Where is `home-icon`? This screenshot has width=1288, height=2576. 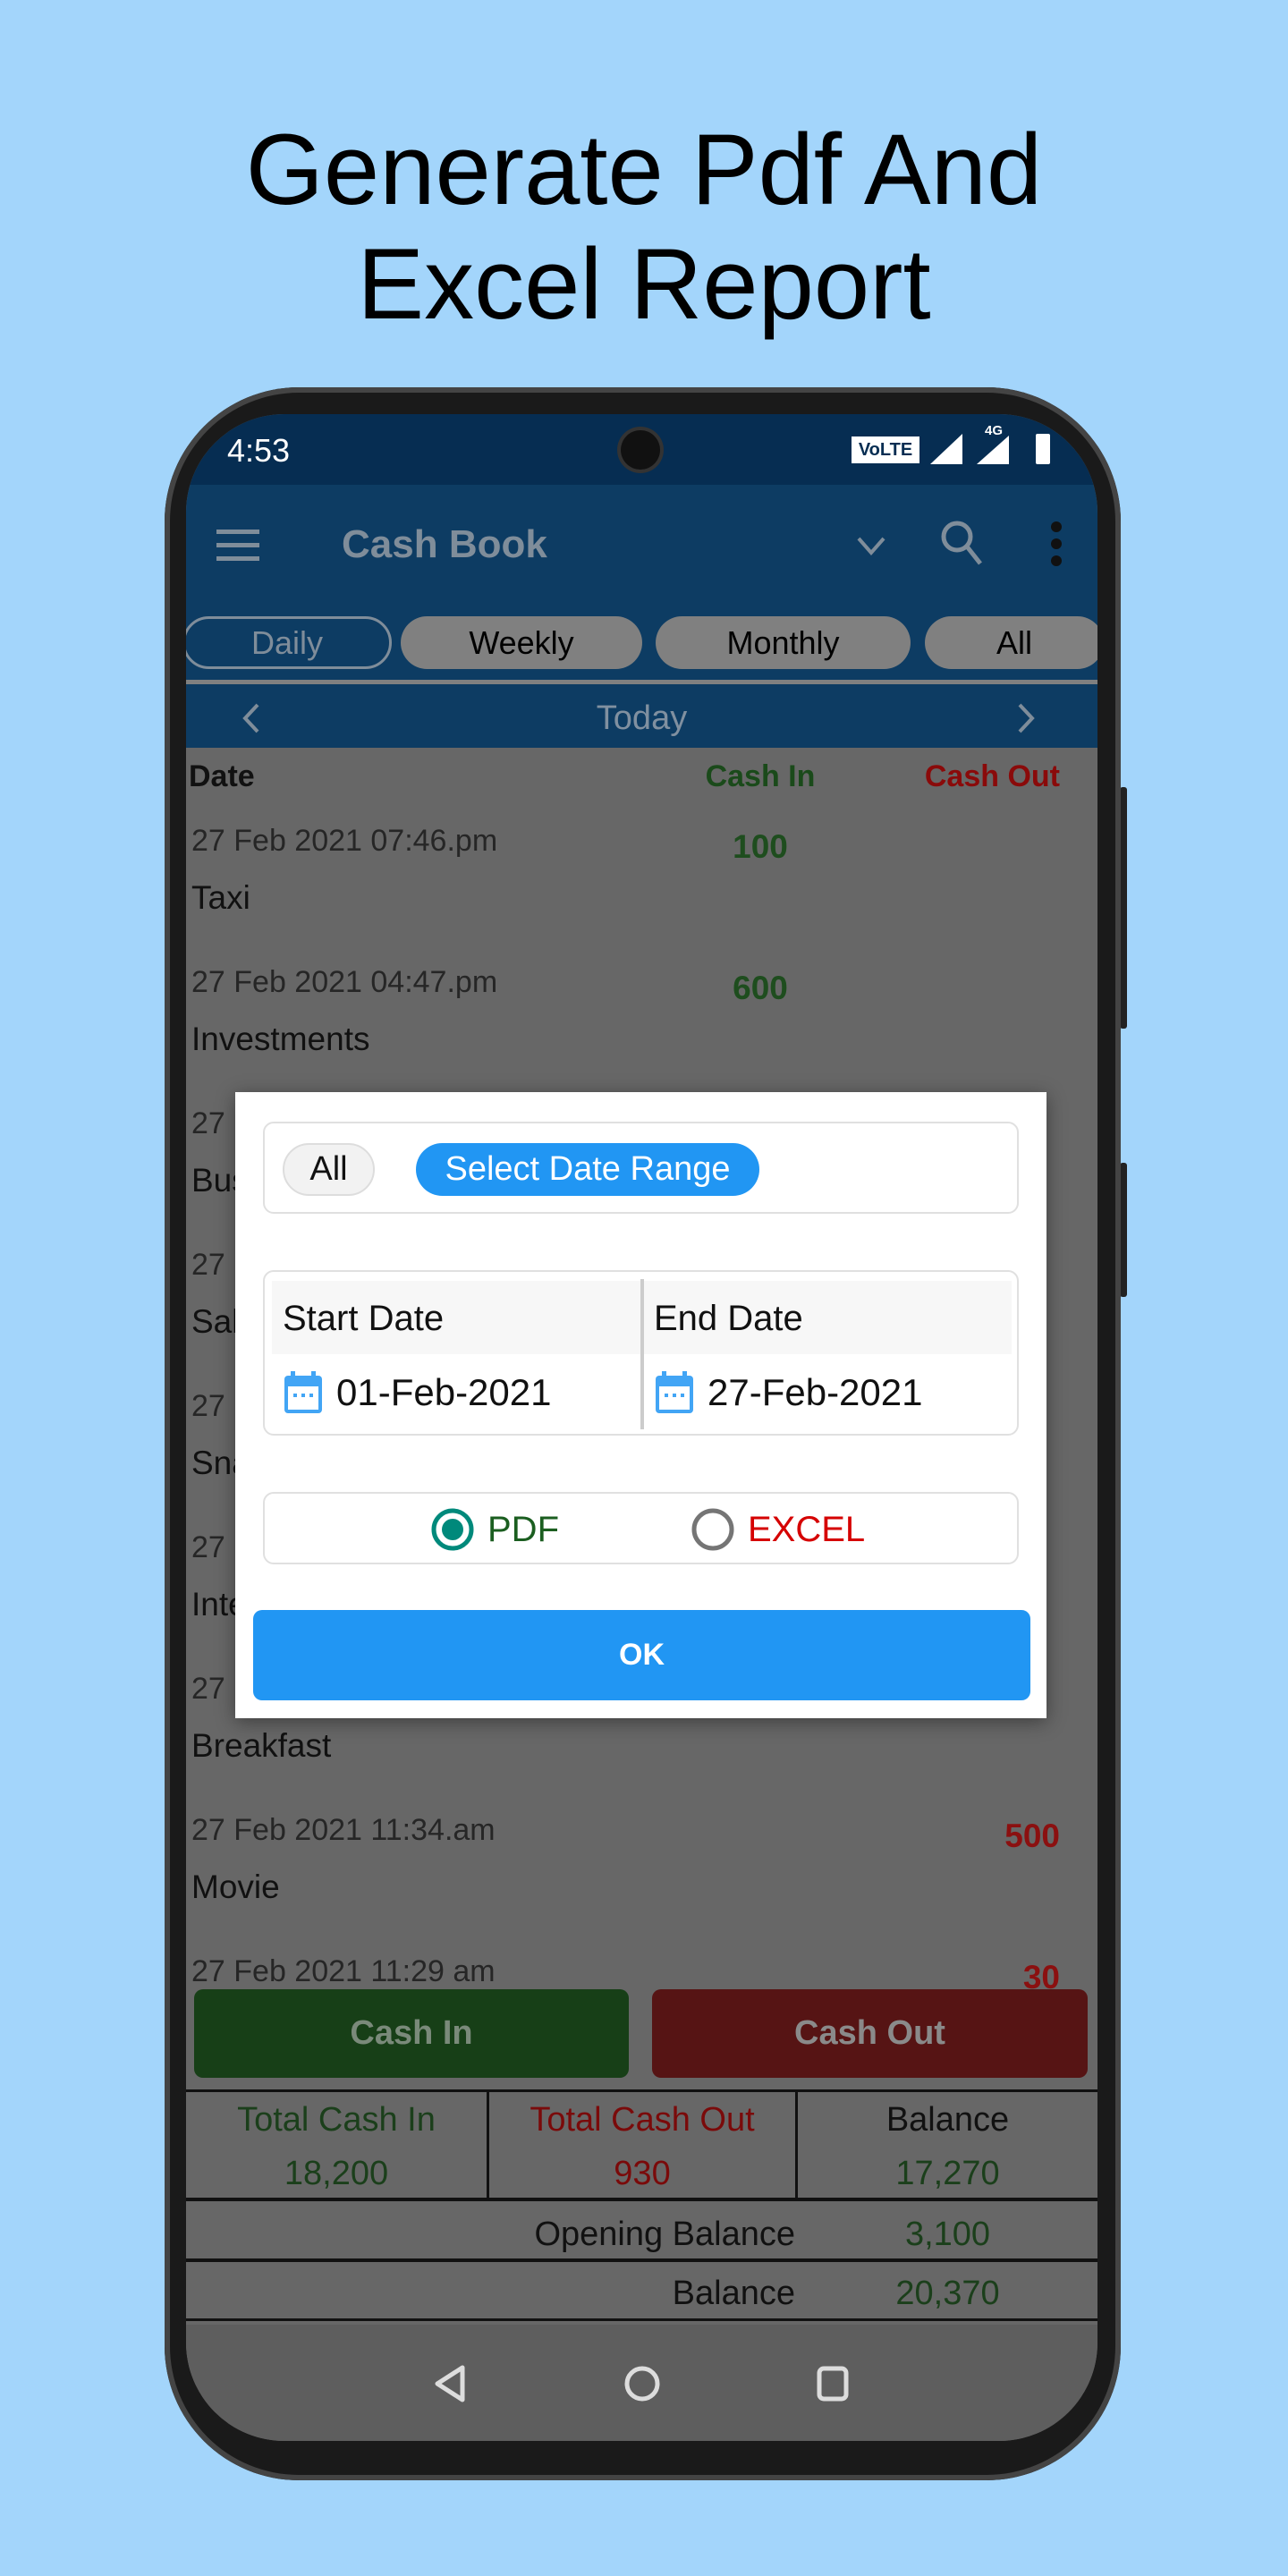
home-icon is located at coordinates (642, 2383).